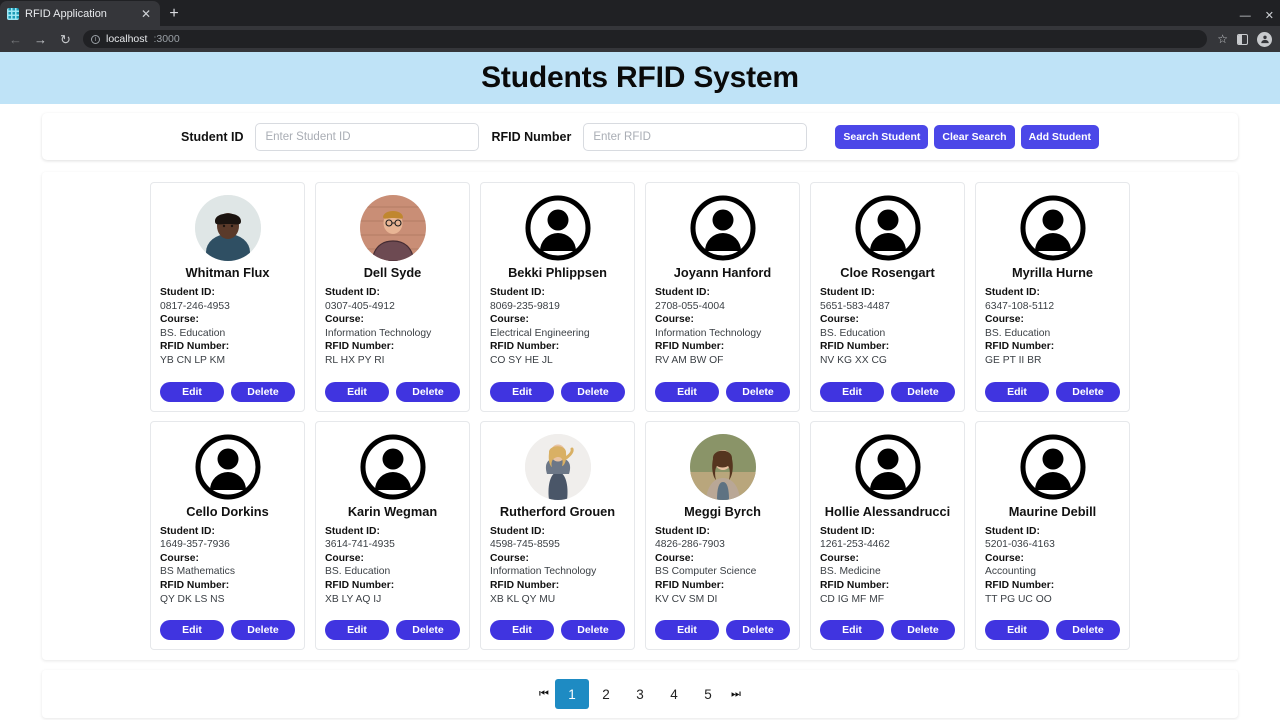 This screenshot has width=1280, height=720. What do you see at coordinates (227, 272) in the screenshot?
I see `student-name: Whitman Flux` at bounding box center [227, 272].